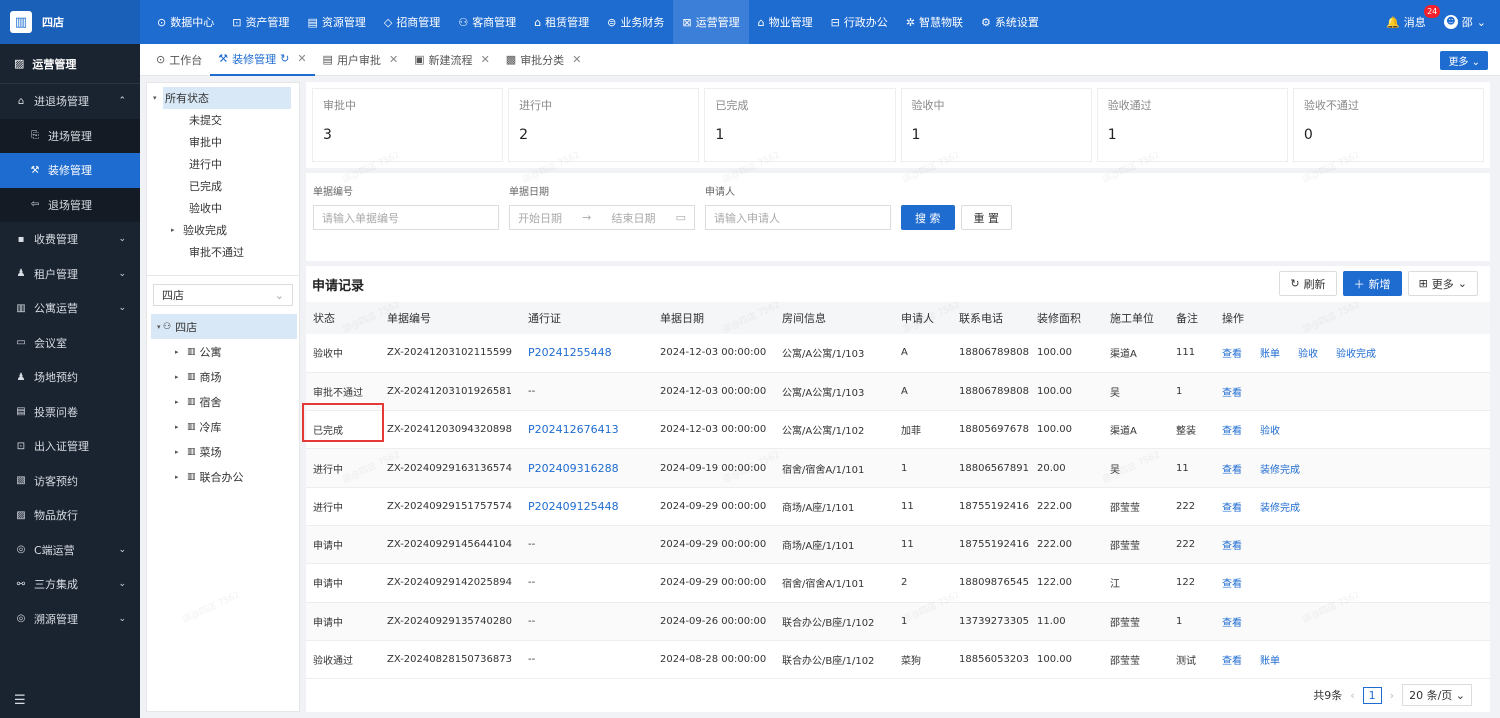 The width and height of the screenshot is (1500, 718). Describe the element at coordinates (227, 98) in the screenshot. I see `status-tree-node: 所有状态` at that location.